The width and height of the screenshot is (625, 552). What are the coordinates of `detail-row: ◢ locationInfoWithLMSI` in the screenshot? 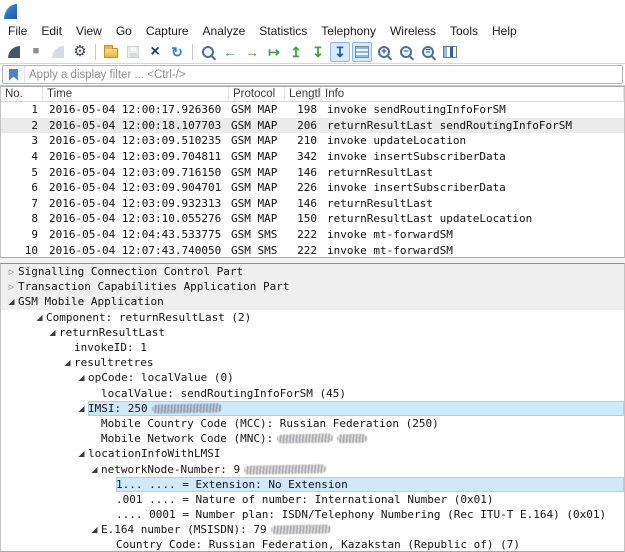 It's located at (312, 453).